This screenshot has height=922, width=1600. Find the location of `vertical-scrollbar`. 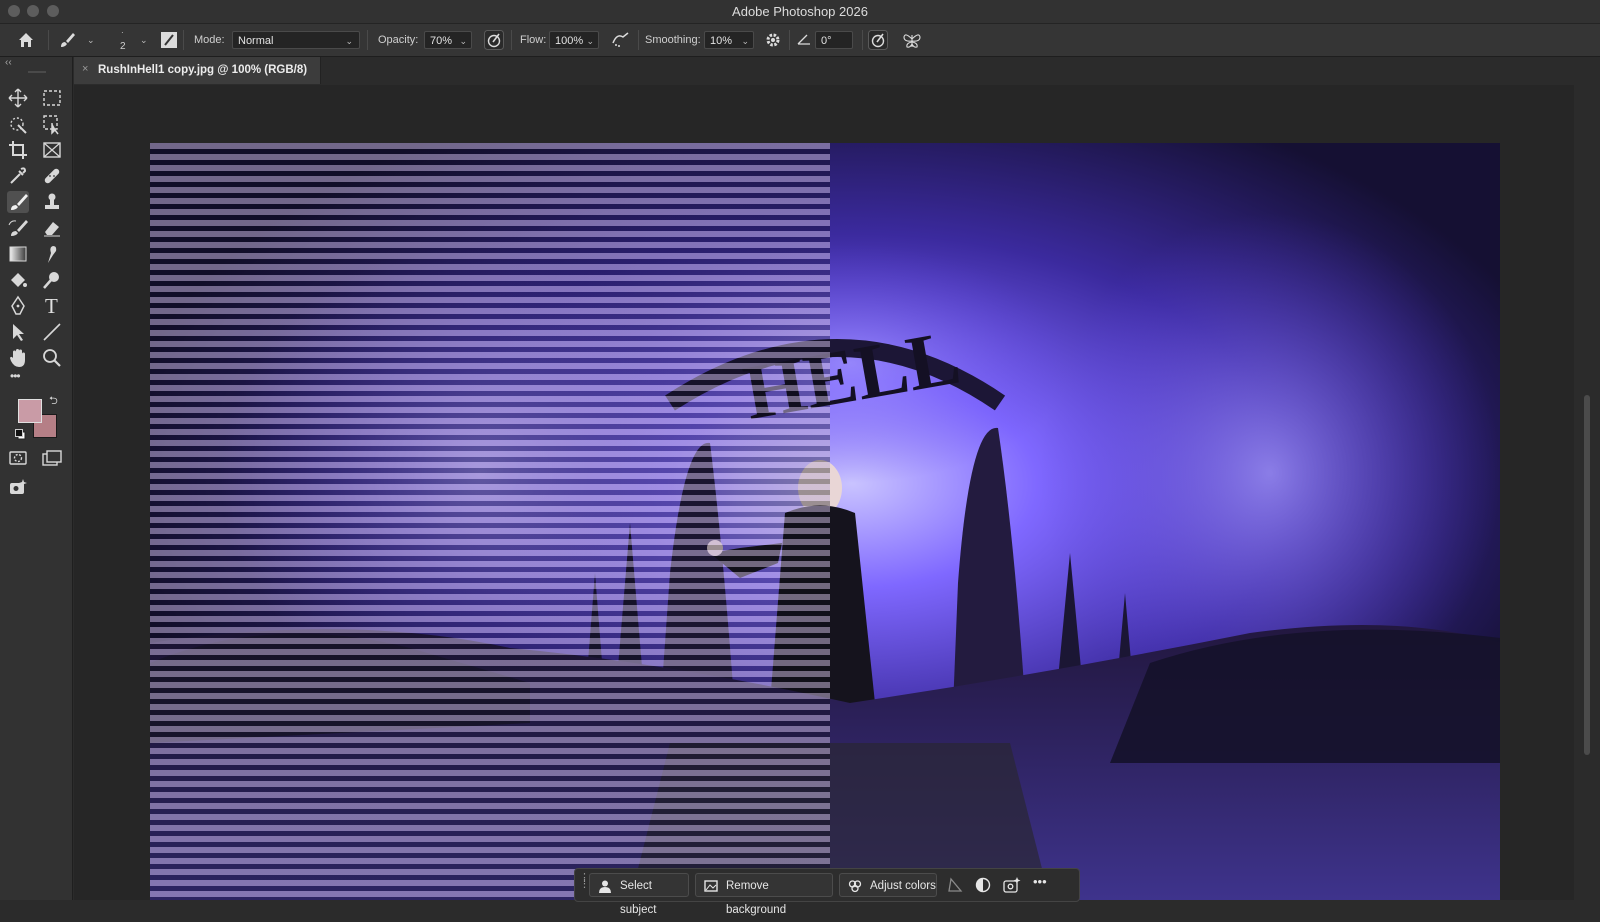

vertical-scrollbar is located at coordinates (1590, 492).